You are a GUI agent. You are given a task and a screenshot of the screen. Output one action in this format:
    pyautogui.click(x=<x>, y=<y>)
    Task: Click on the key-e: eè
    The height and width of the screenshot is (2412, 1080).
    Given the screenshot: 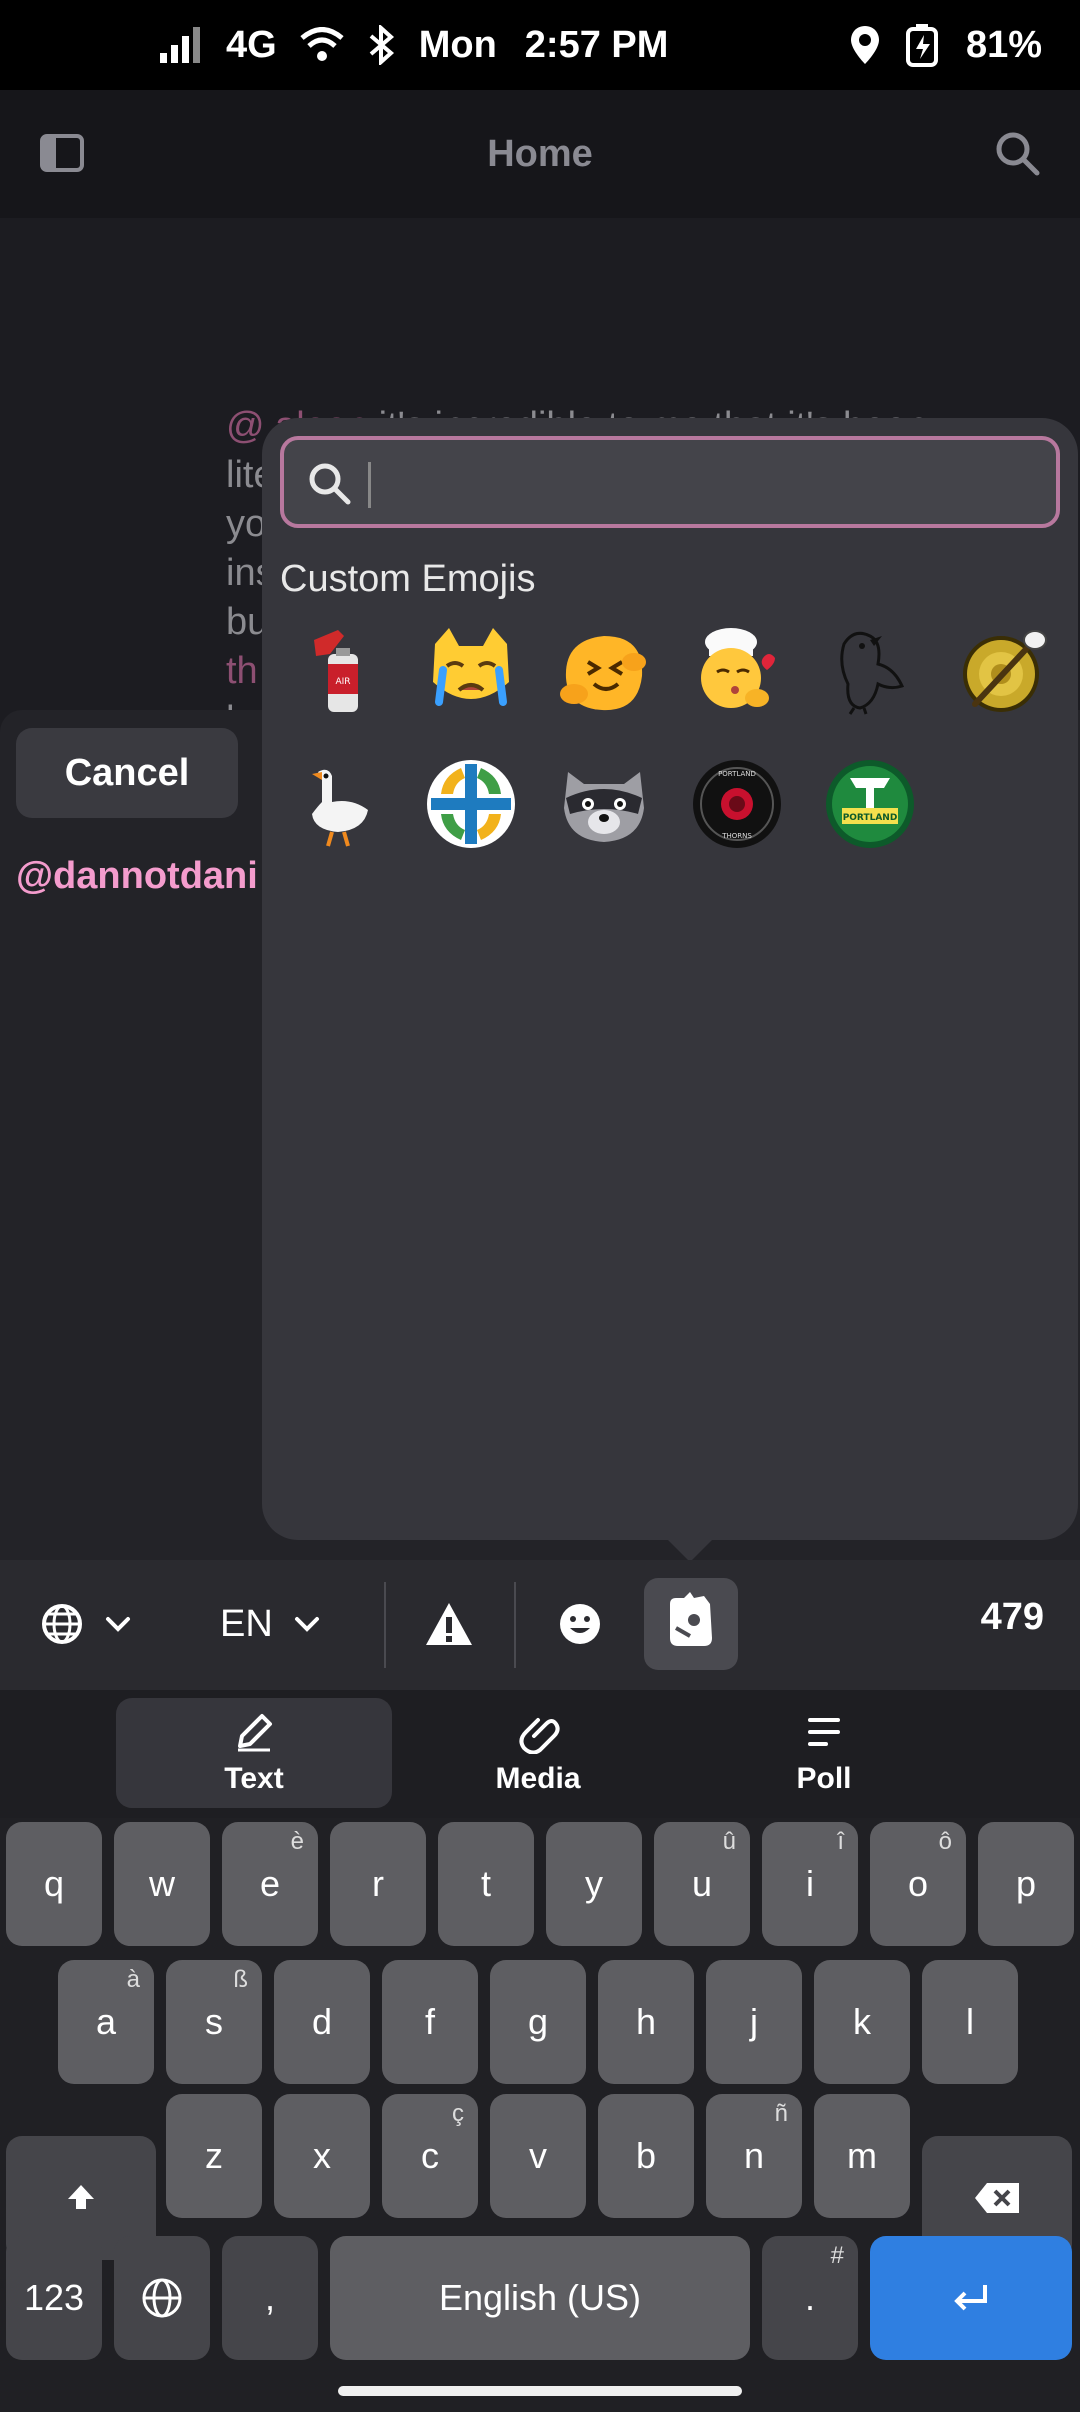 What is the action you would take?
    pyautogui.click(x=270, y=1884)
    